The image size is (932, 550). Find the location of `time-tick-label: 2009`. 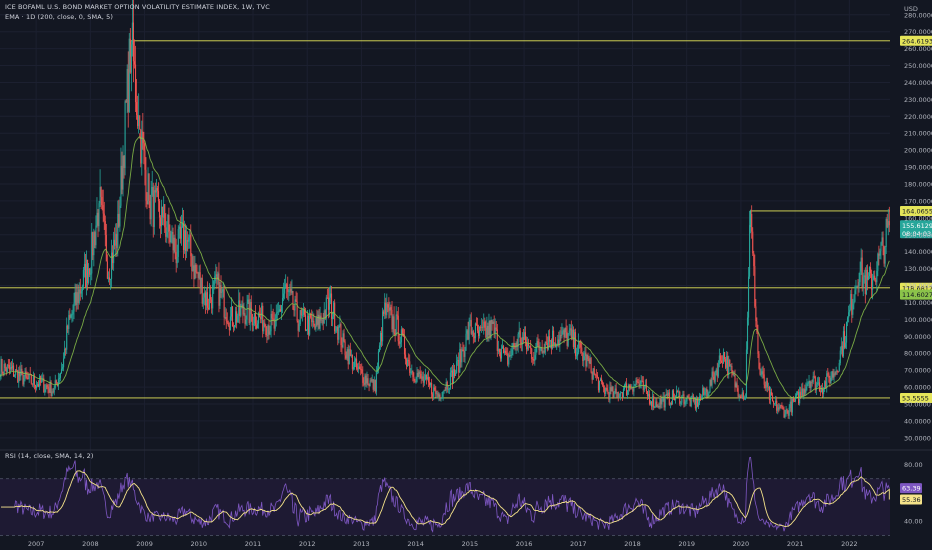

time-tick-label: 2009 is located at coordinates (144, 544).